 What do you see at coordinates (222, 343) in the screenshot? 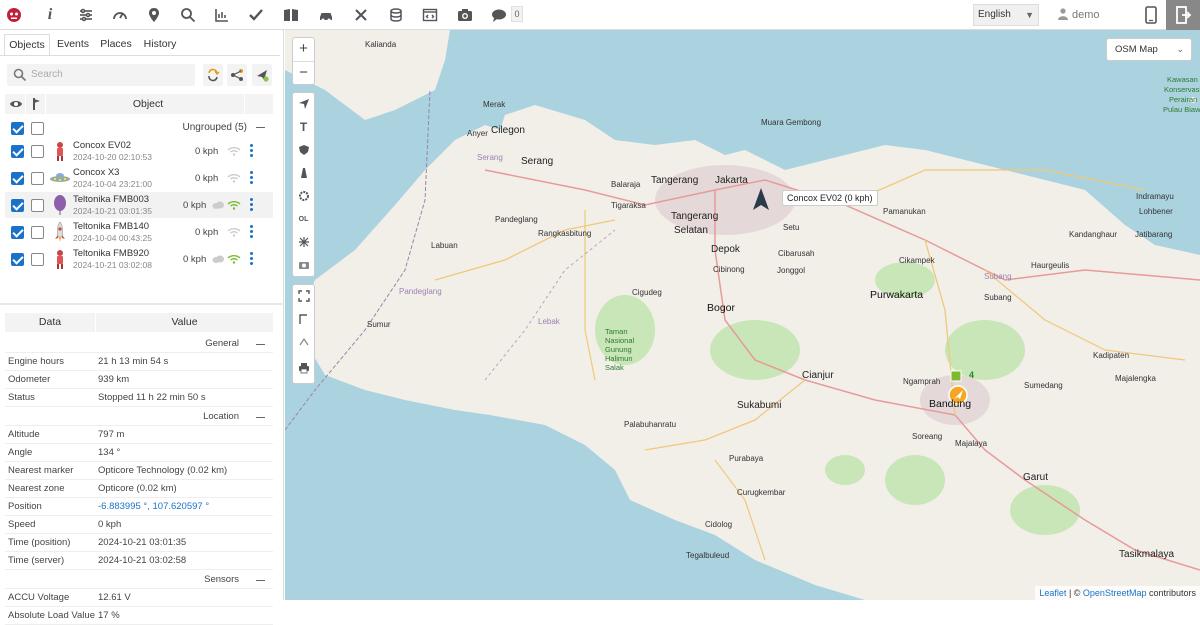
I see `section-title: General` at bounding box center [222, 343].